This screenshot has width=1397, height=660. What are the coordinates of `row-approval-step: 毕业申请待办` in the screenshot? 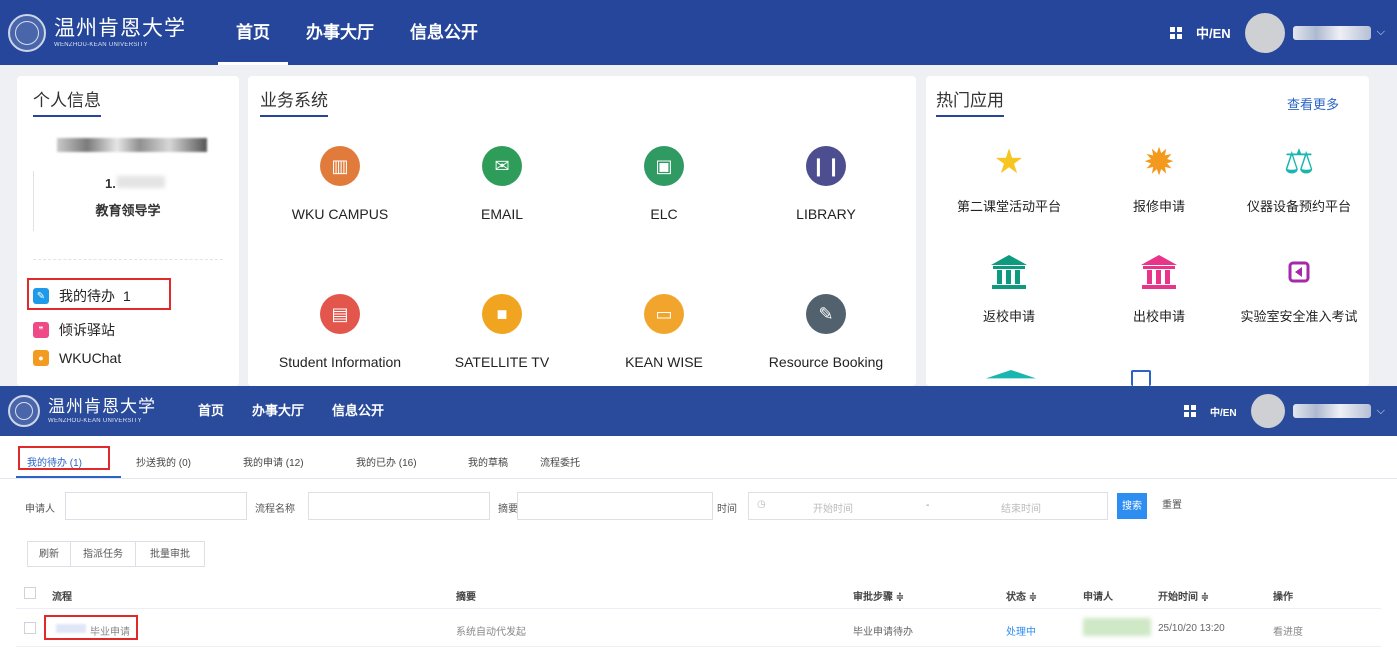 It's located at (883, 632).